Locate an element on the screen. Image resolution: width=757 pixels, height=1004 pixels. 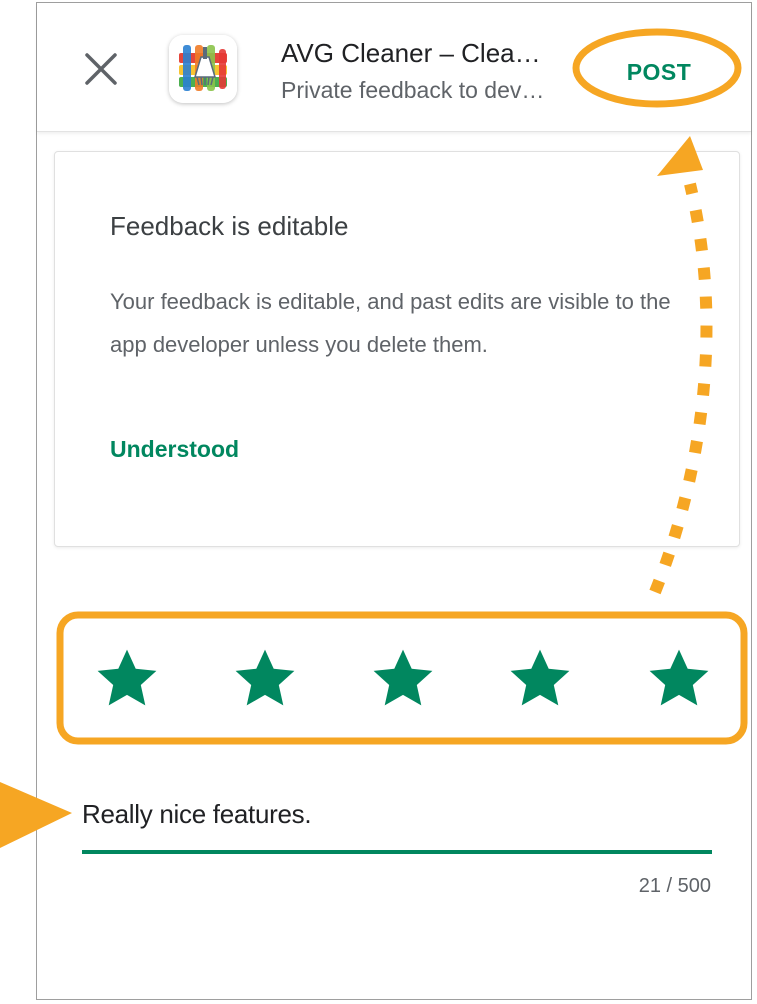
star-2-button is located at coordinates (265, 679).